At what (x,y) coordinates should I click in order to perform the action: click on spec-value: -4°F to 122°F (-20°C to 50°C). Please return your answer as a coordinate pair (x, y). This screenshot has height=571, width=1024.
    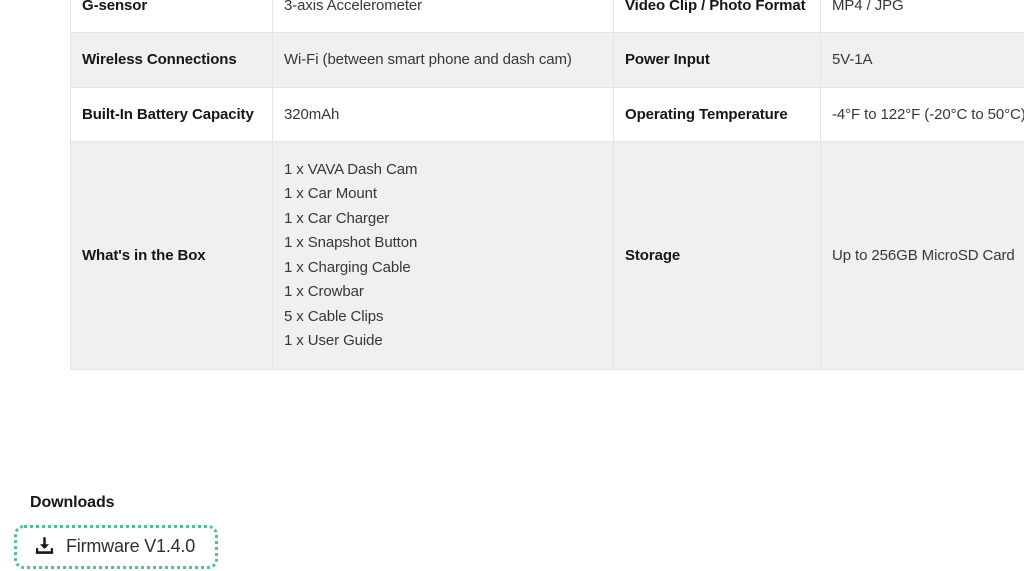
    Looking at the image, I should click on (922, 114).